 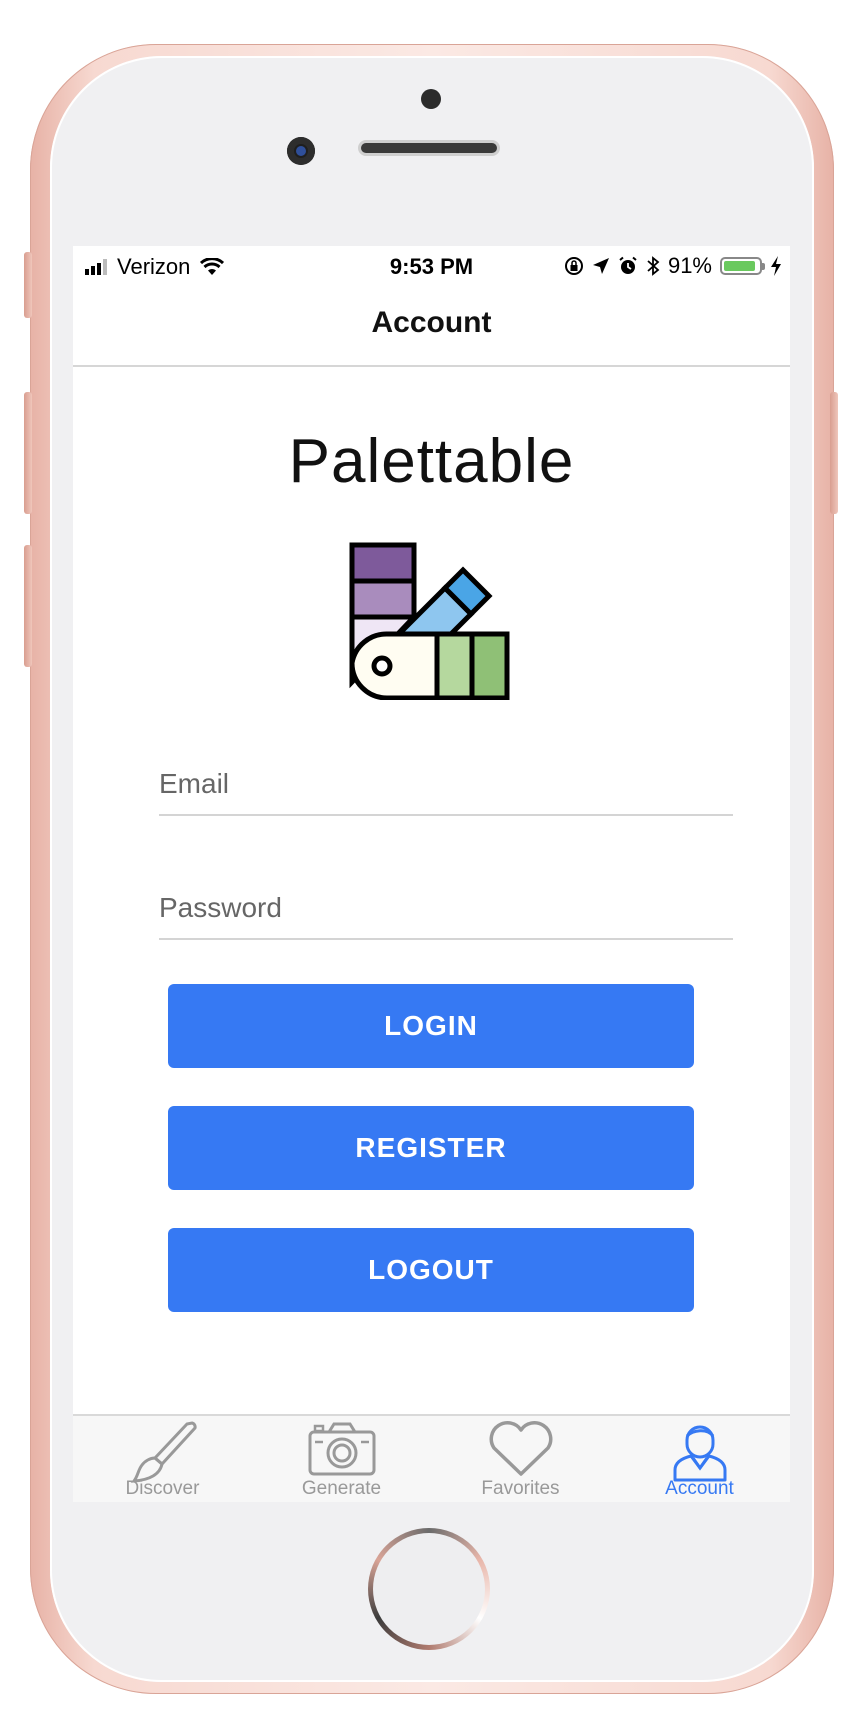 I want to click on battery-icon, so click(x=742, y=266).